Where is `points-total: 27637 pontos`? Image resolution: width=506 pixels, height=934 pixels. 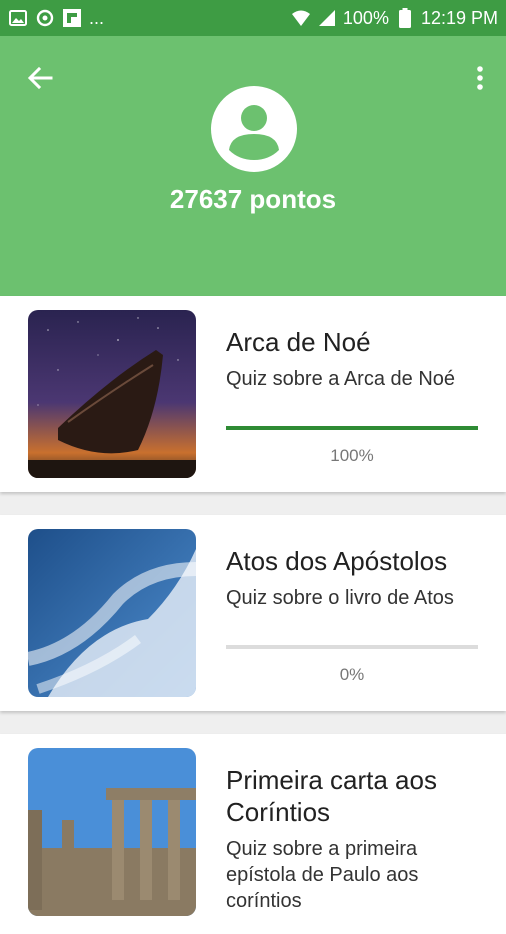
points-total: 27637 pontos is located at coordinates (253, 199).